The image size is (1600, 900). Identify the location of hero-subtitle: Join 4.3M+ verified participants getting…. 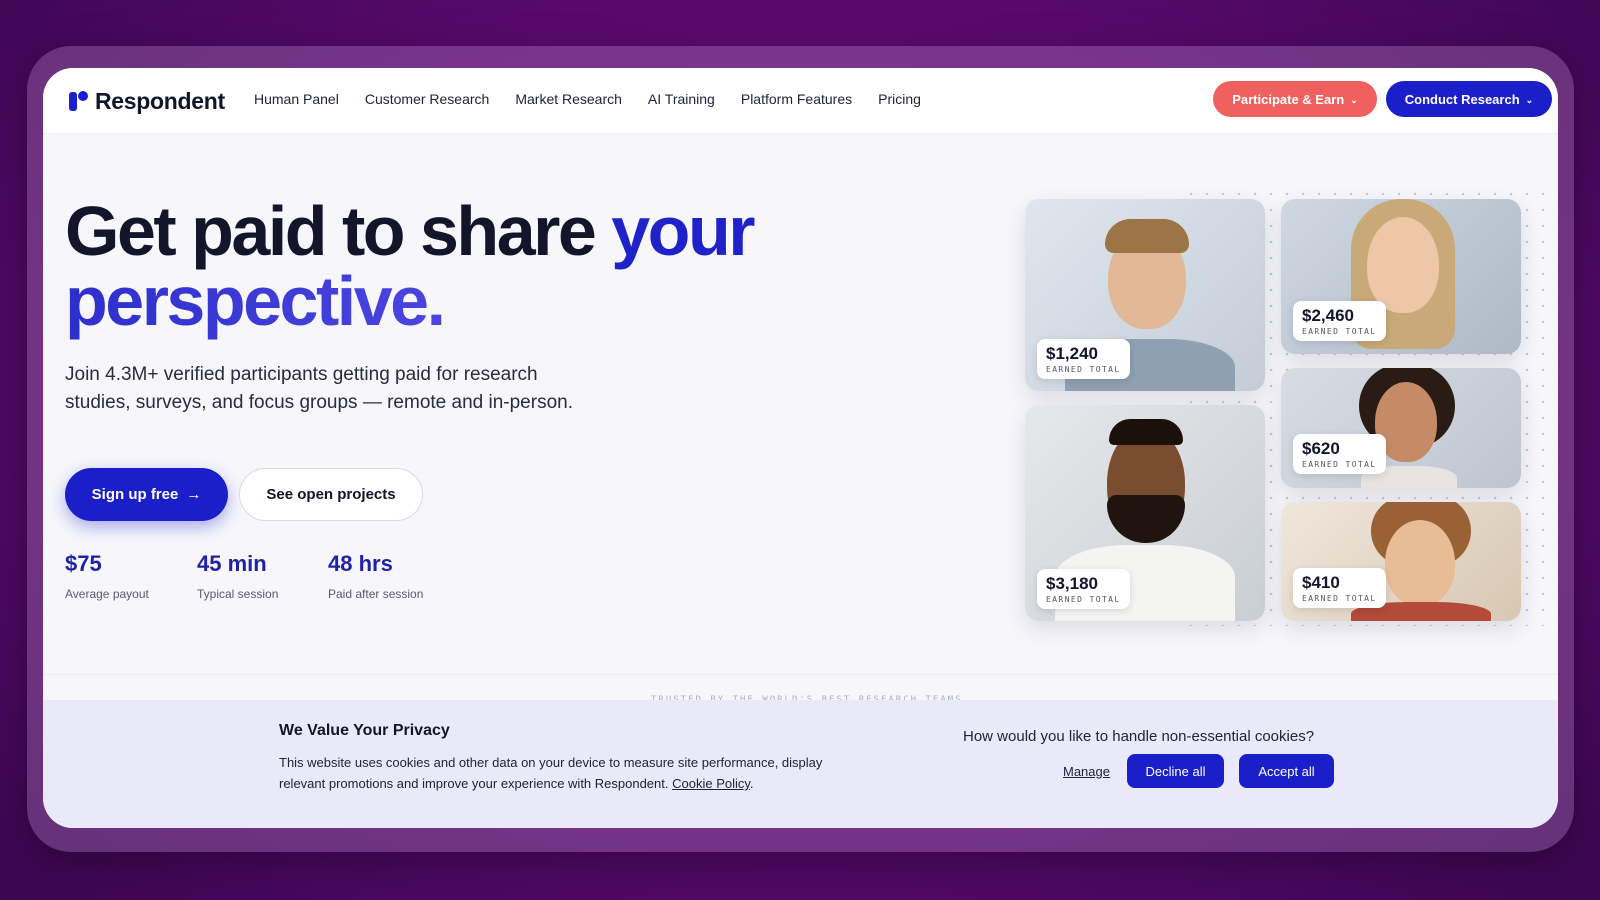
(319, 388).